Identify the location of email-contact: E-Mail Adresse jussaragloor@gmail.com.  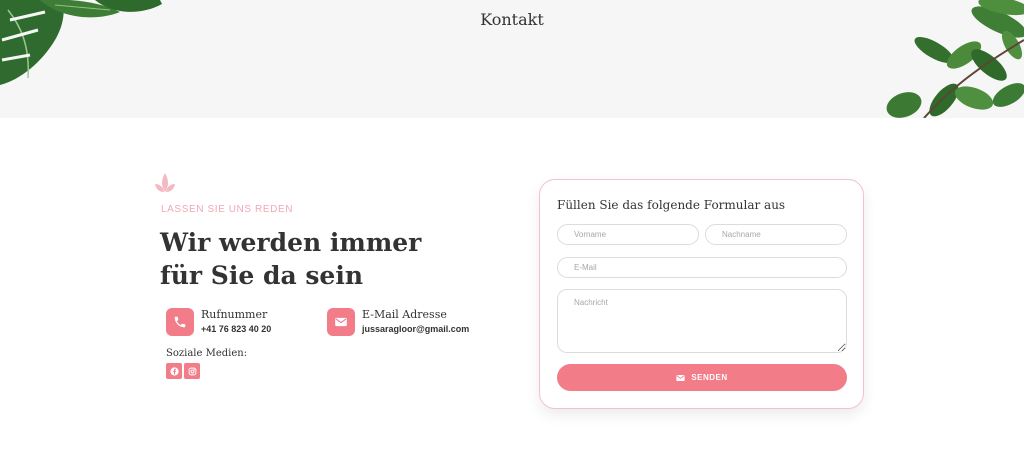
(398, 322).